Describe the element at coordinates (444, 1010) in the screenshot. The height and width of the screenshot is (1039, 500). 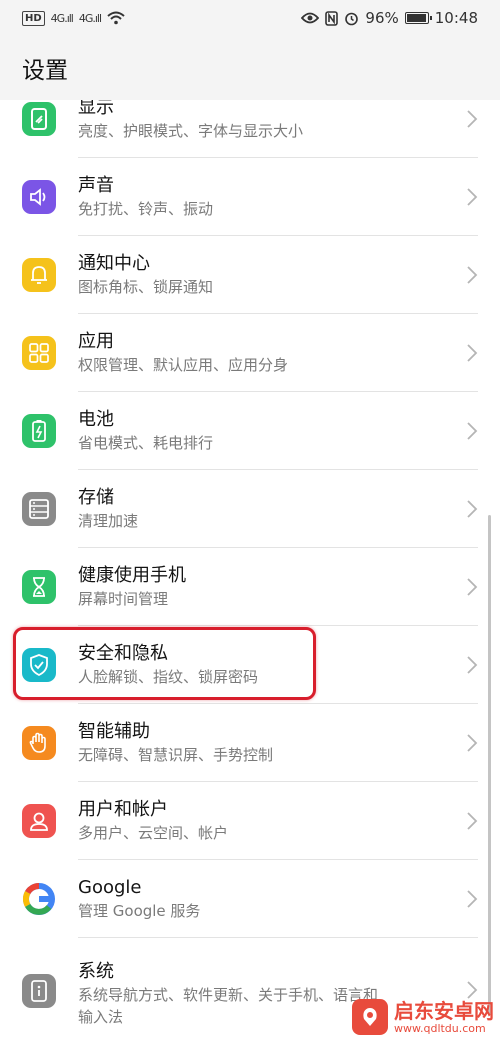
I see `watermark-name: 启东安卓网` at that location.